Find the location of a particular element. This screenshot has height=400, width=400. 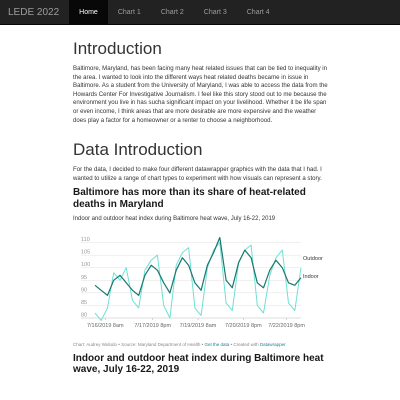

y-tick-label: 85 is located at coordinates (84, 303).